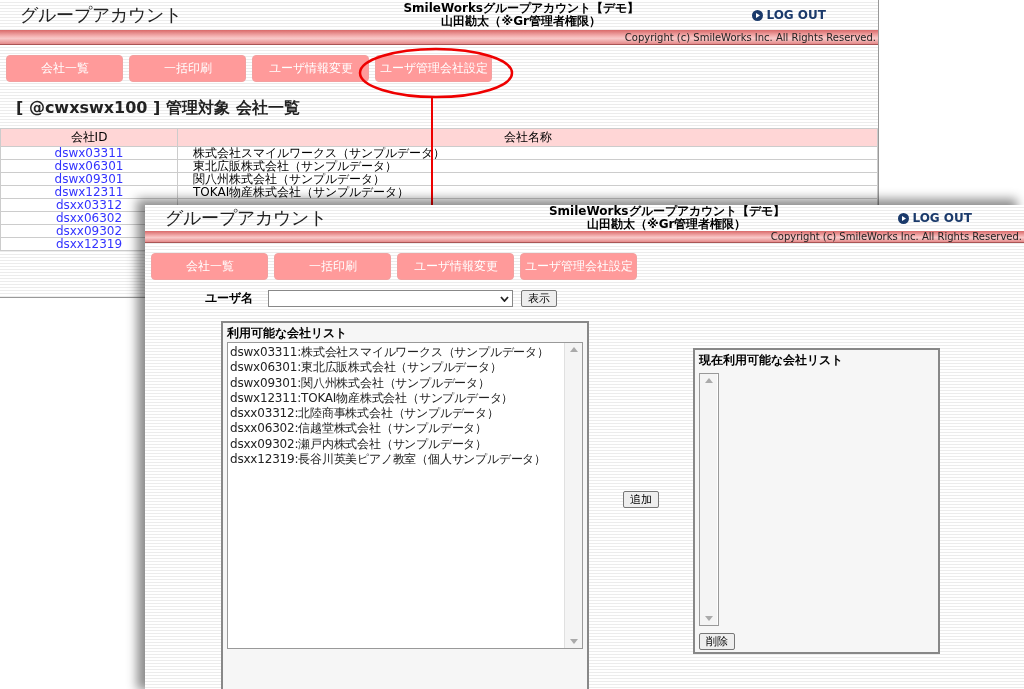 This screenshot has width=1024, height=689. I want to click on panel-title: 現在利用可能な会社リスト, so click(771, 360).